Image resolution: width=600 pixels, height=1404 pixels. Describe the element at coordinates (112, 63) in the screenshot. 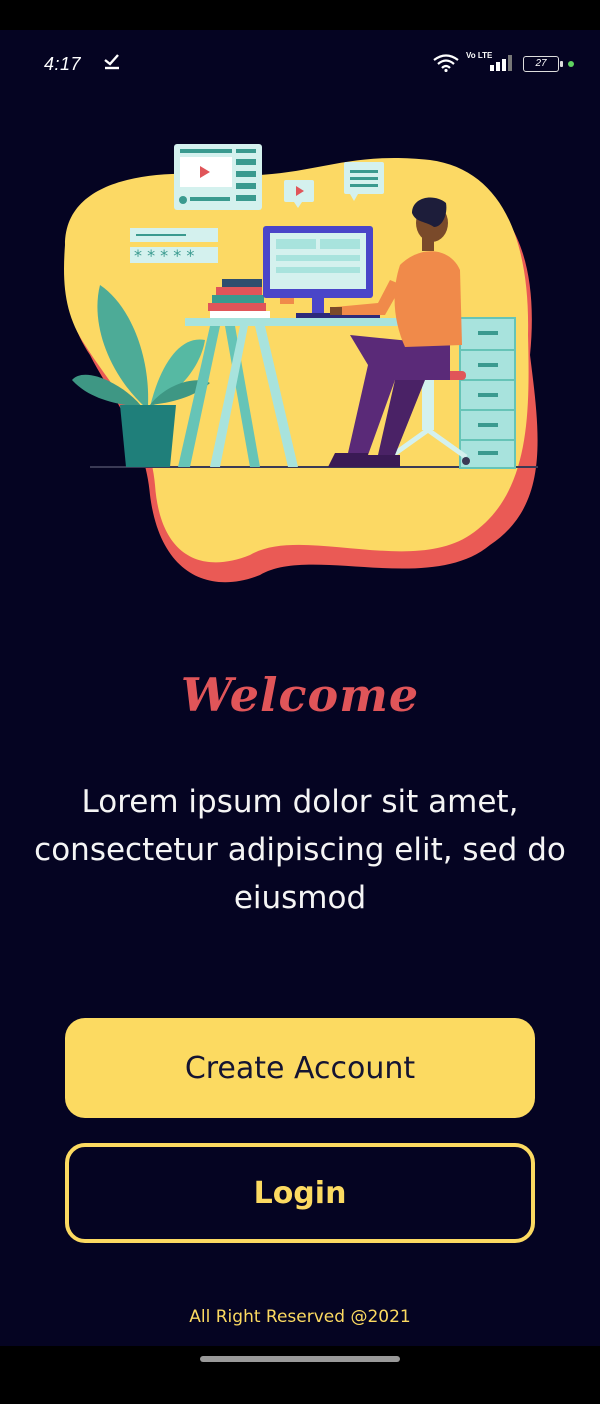

I see `check-icon` at that location.